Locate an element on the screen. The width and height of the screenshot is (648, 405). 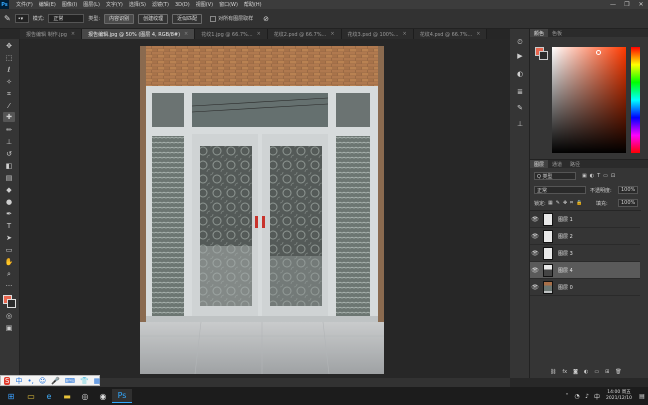
ime-keyboard-icon: ⌨ is located at coordinates (70, 381).